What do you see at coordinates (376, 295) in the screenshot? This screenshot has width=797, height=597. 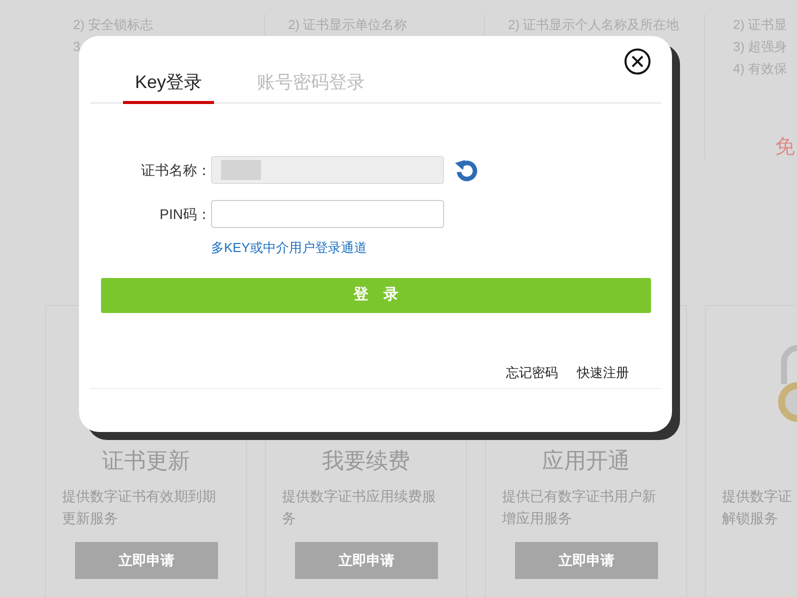 I see `login-button: 登 录` at bounding box center [376, 295].